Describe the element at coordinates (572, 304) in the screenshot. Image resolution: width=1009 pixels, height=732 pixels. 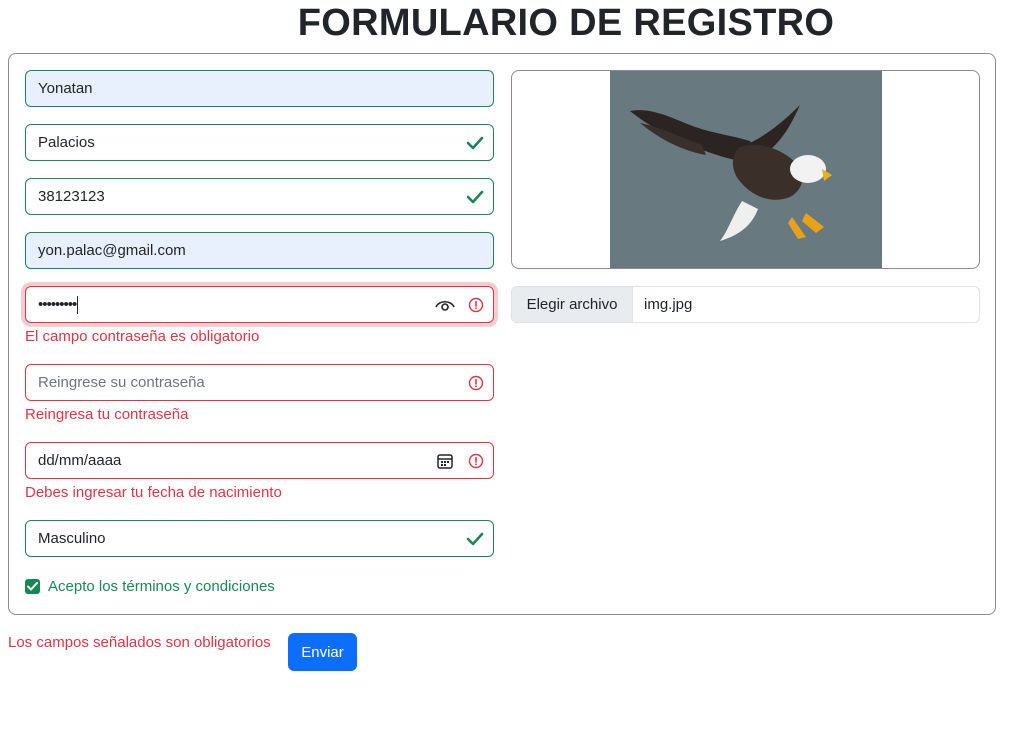
I see `choose-file-button: Elegir archivo` at that location.